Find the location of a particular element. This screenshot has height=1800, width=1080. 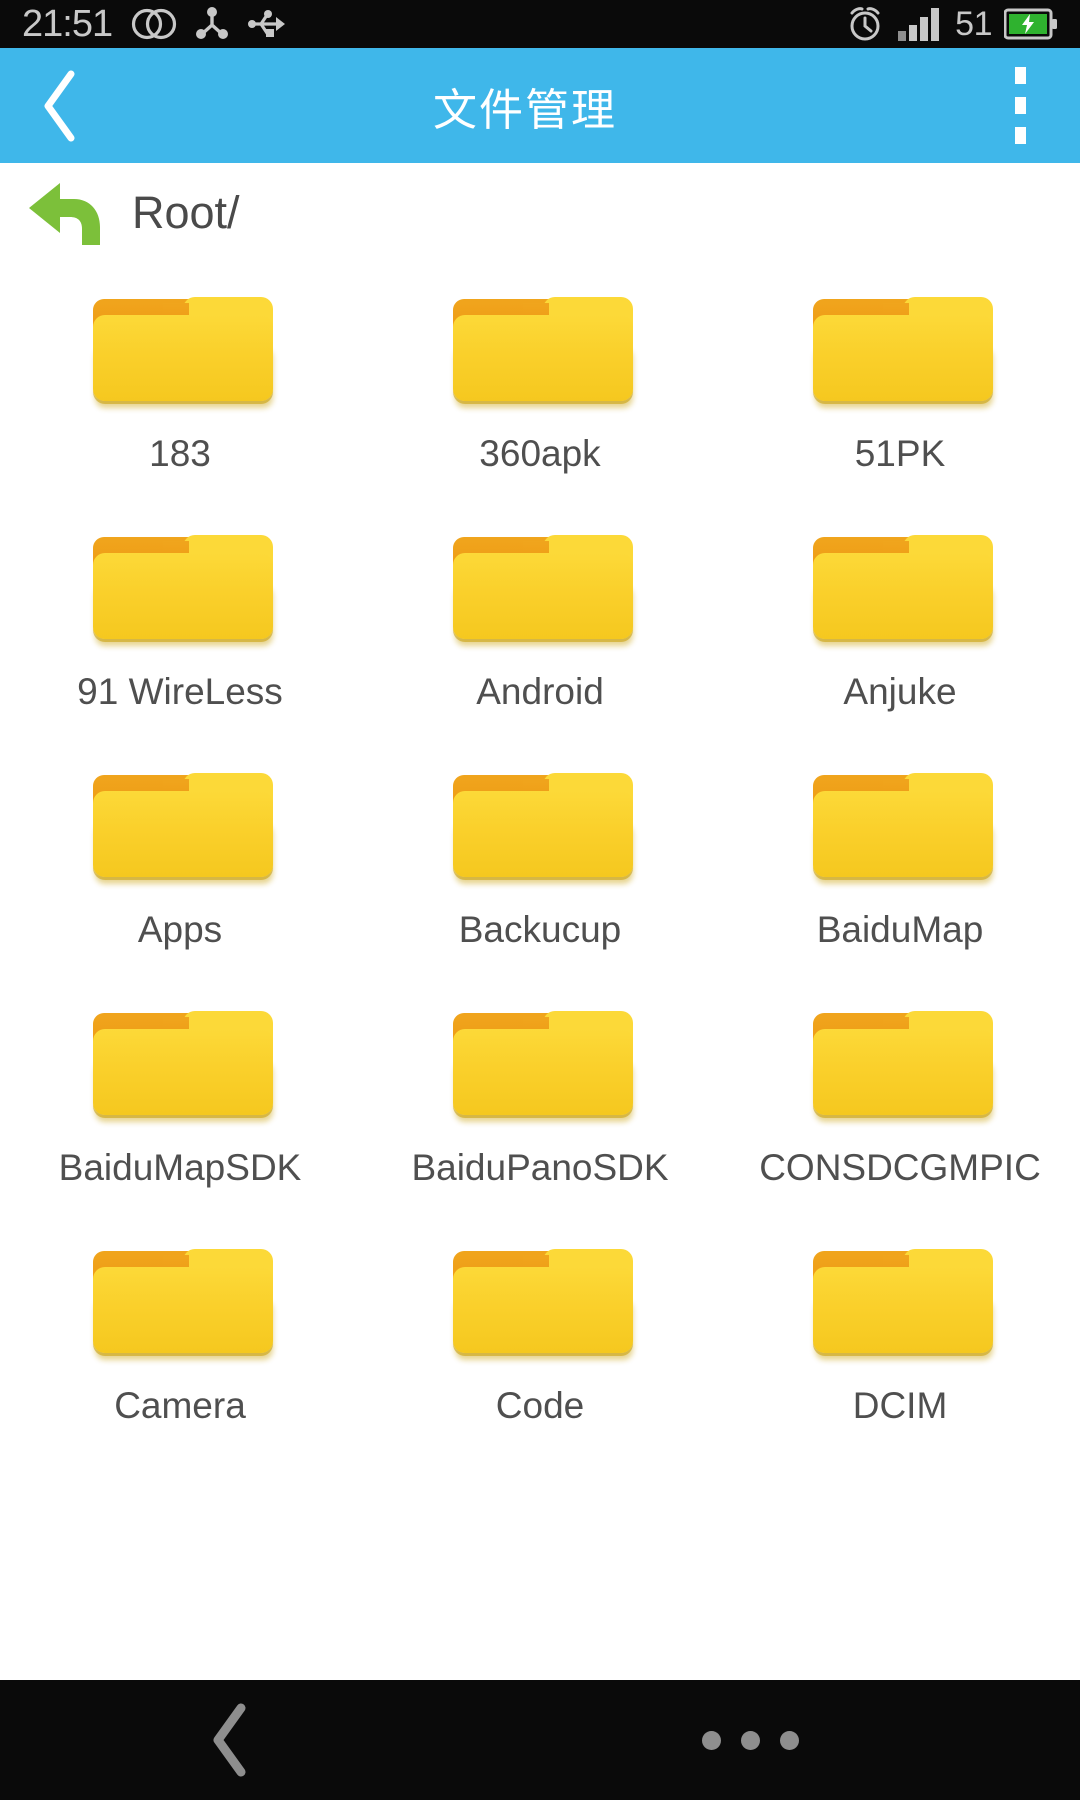

grid-item-label: CONSDCGMPIC is located at coordinates (900, 1167).